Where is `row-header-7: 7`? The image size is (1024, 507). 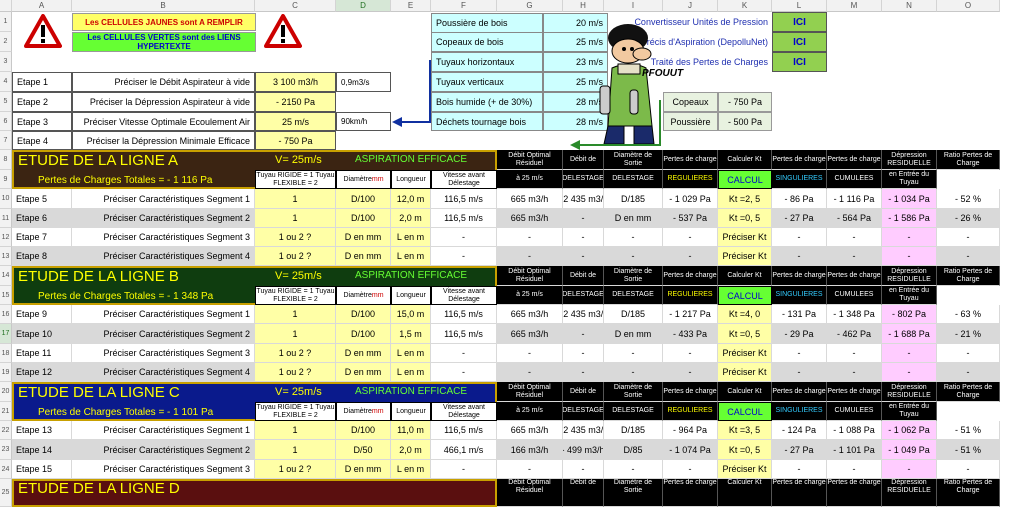
row-header-7: 7 is located at coordinates (6, 140).